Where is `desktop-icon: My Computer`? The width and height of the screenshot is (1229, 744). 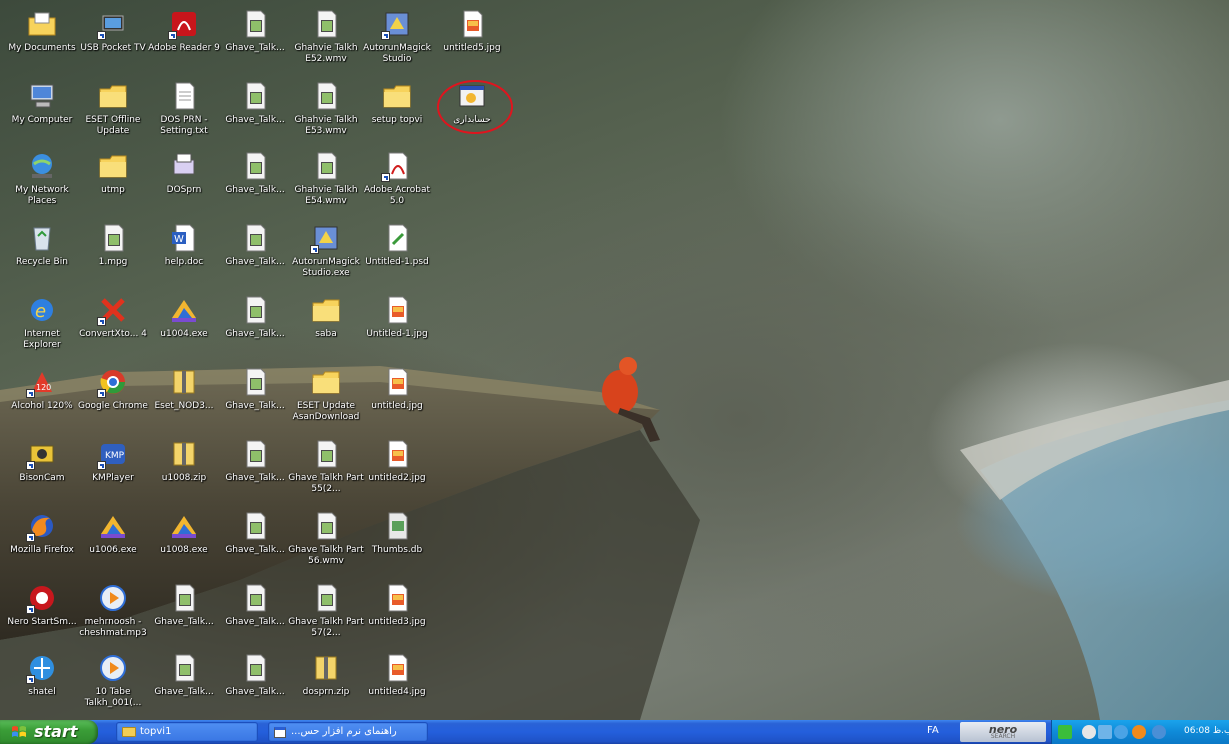
desktop-icon: My Computer is located at coordinates (42, 103).